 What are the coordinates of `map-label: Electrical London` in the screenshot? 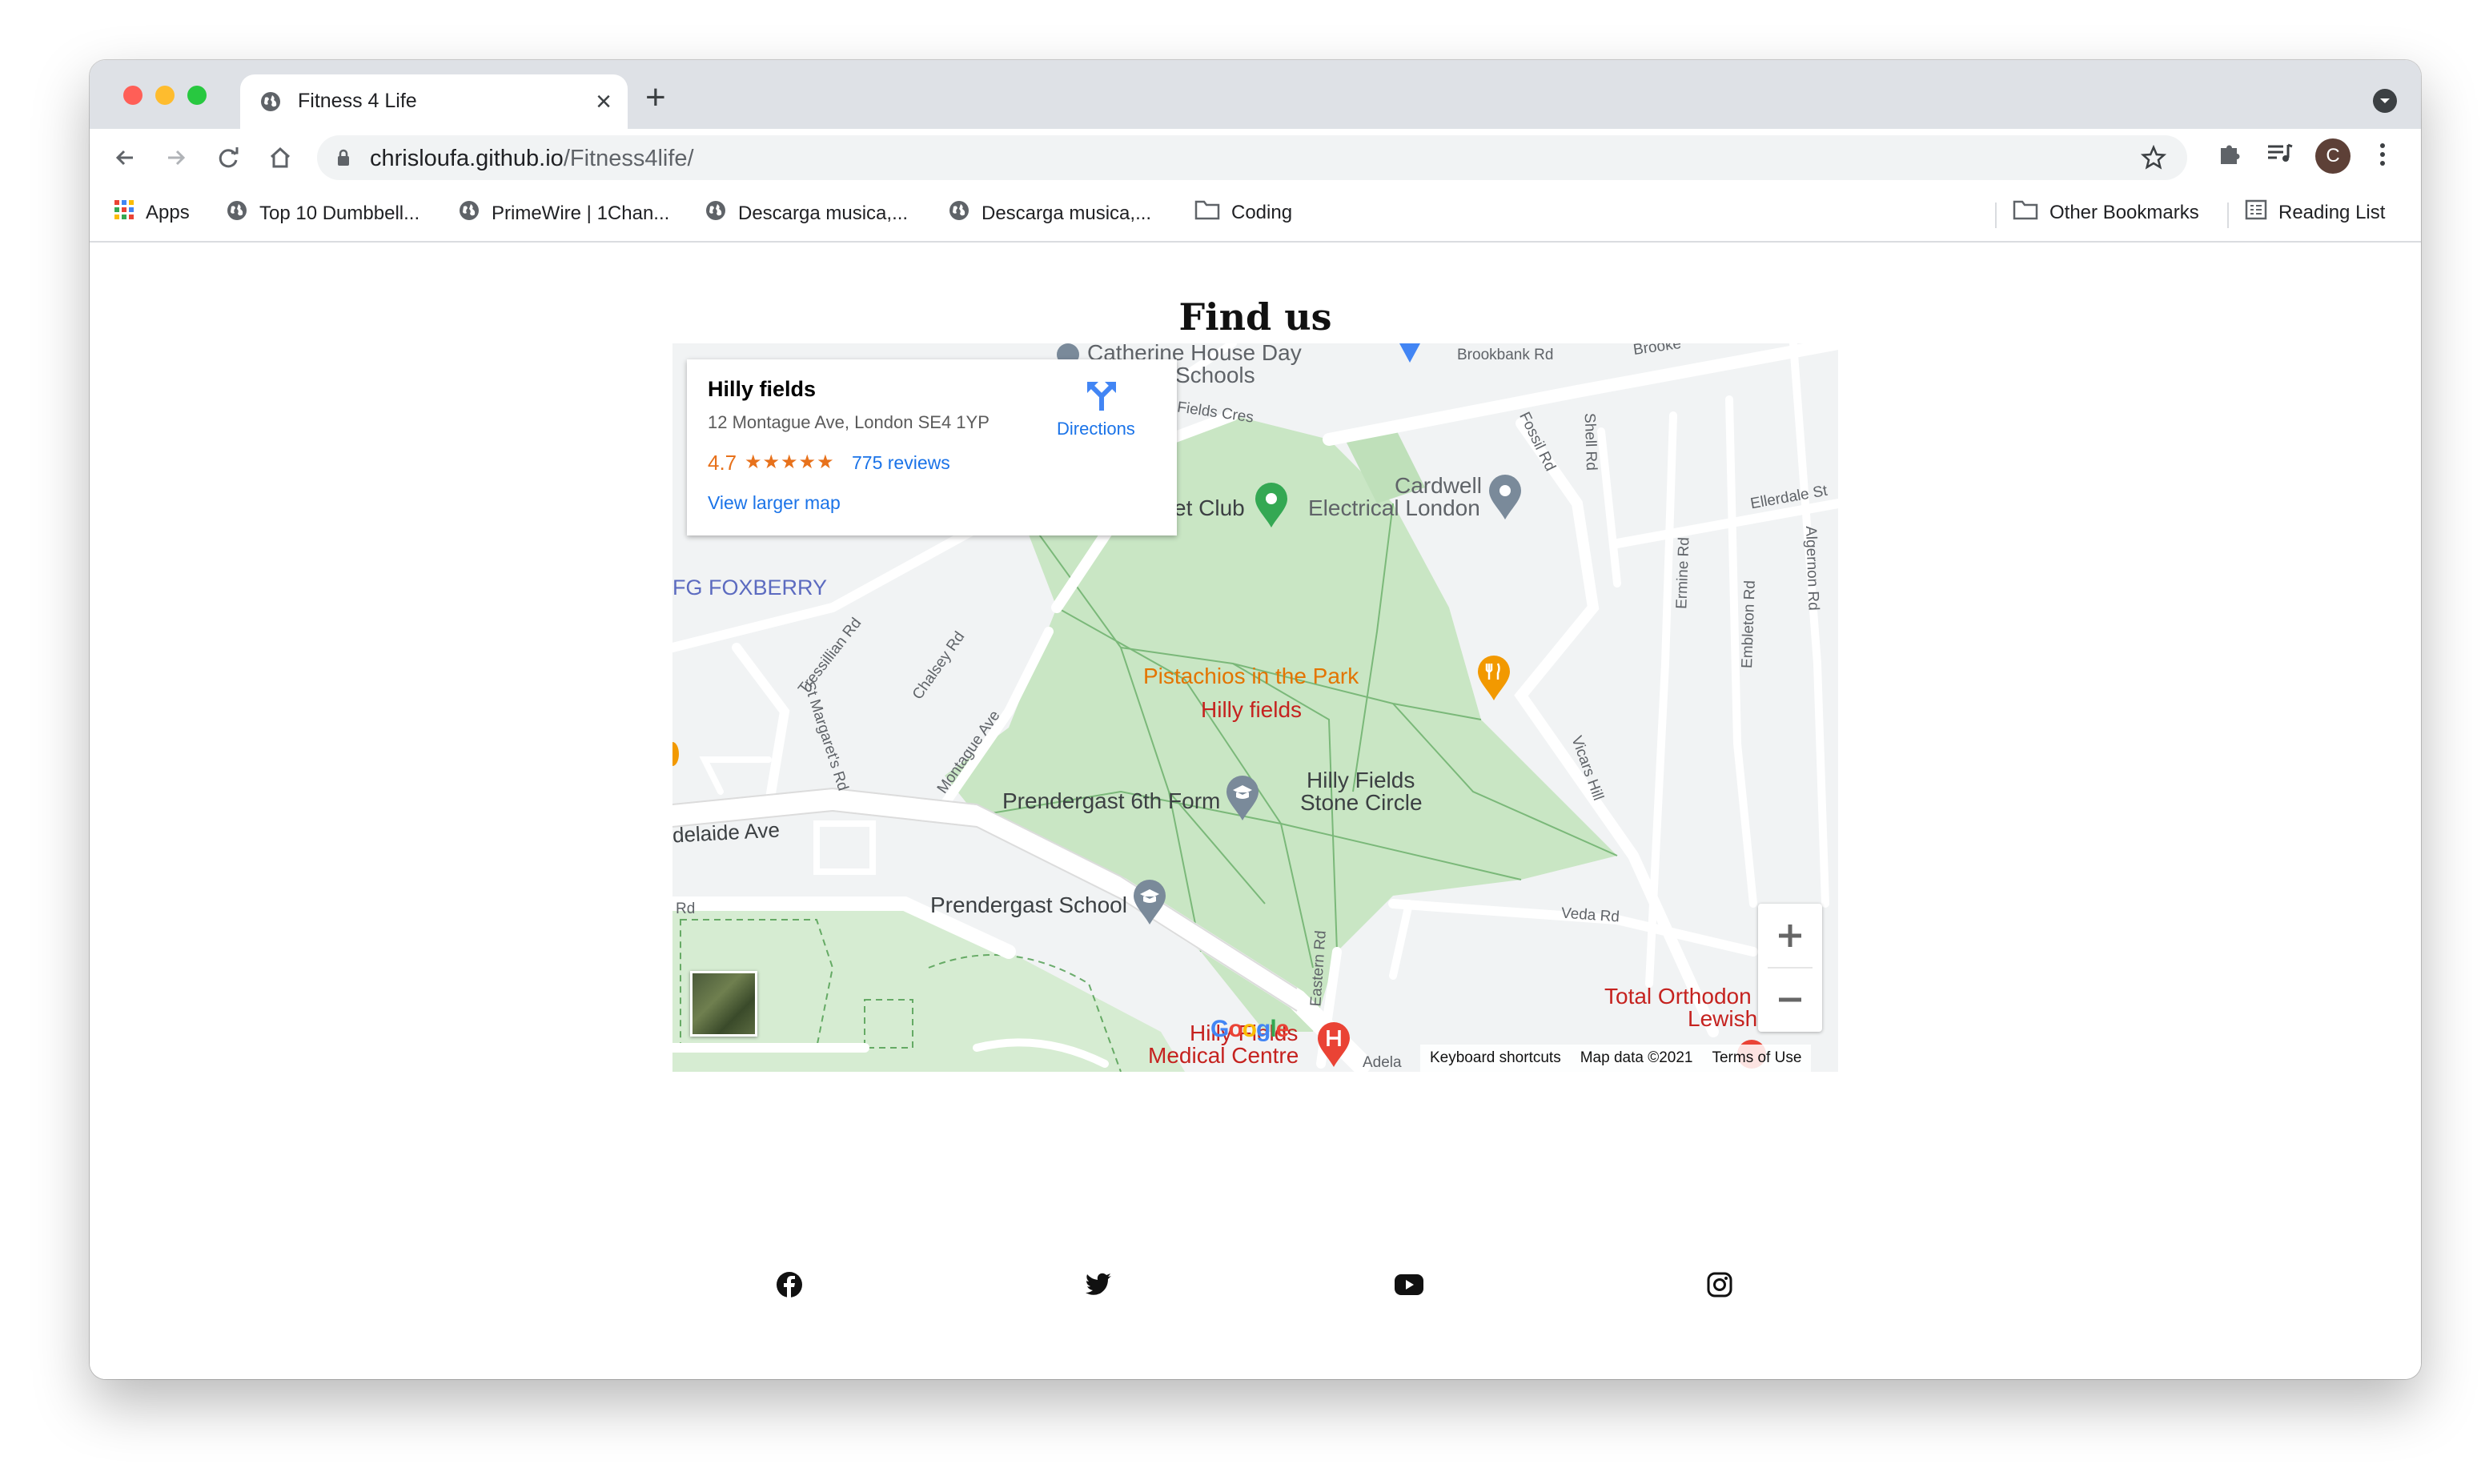 It's located at (1394, 507).